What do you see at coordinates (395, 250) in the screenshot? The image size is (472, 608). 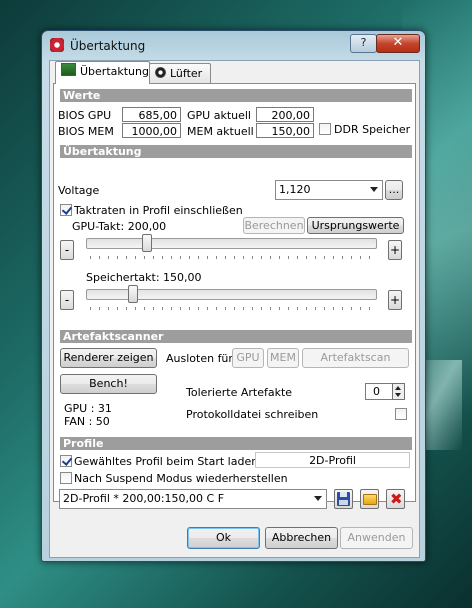 I see `gpu-takt-increase-button: +` at bounding box center [395, 250].